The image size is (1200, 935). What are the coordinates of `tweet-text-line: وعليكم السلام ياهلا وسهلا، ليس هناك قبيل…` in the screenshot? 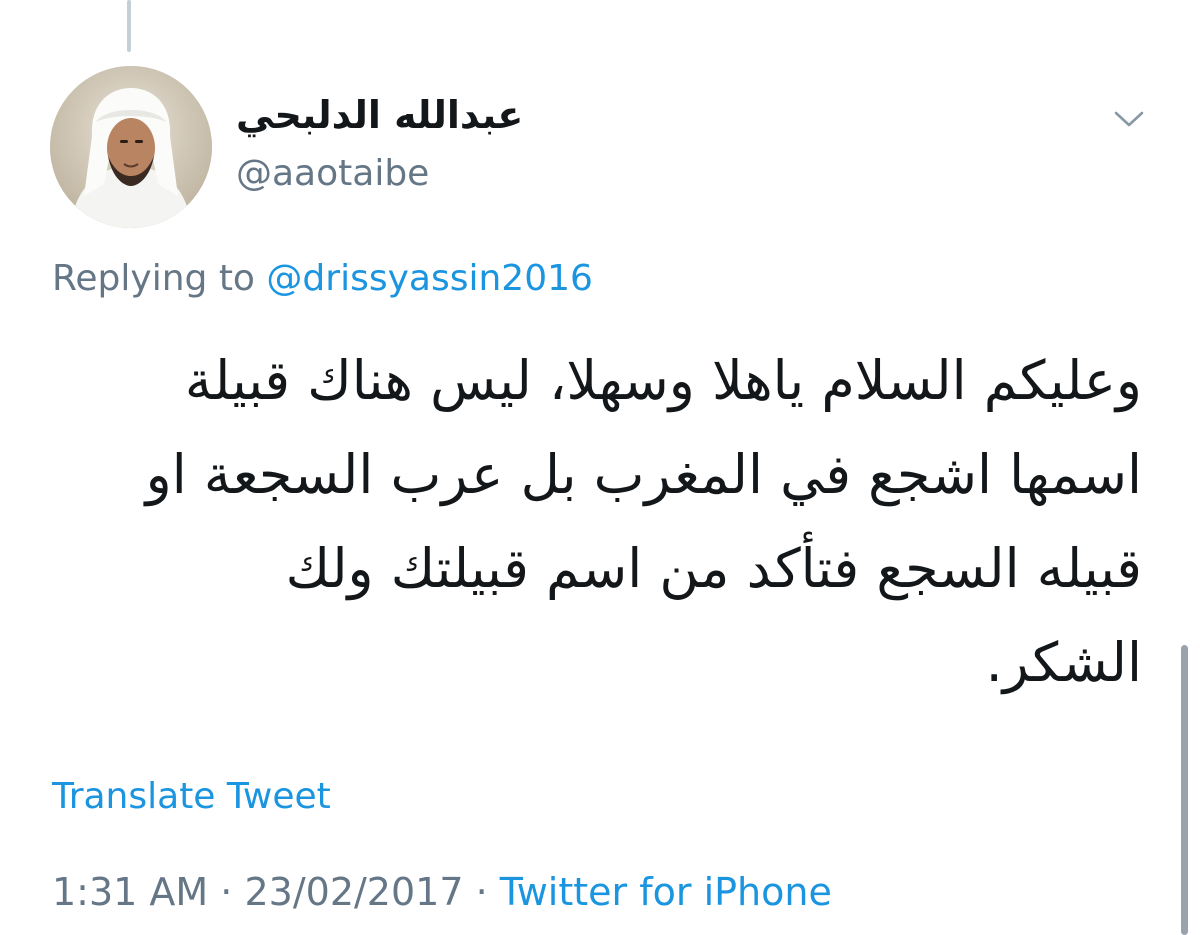 It's located at (663, 380).